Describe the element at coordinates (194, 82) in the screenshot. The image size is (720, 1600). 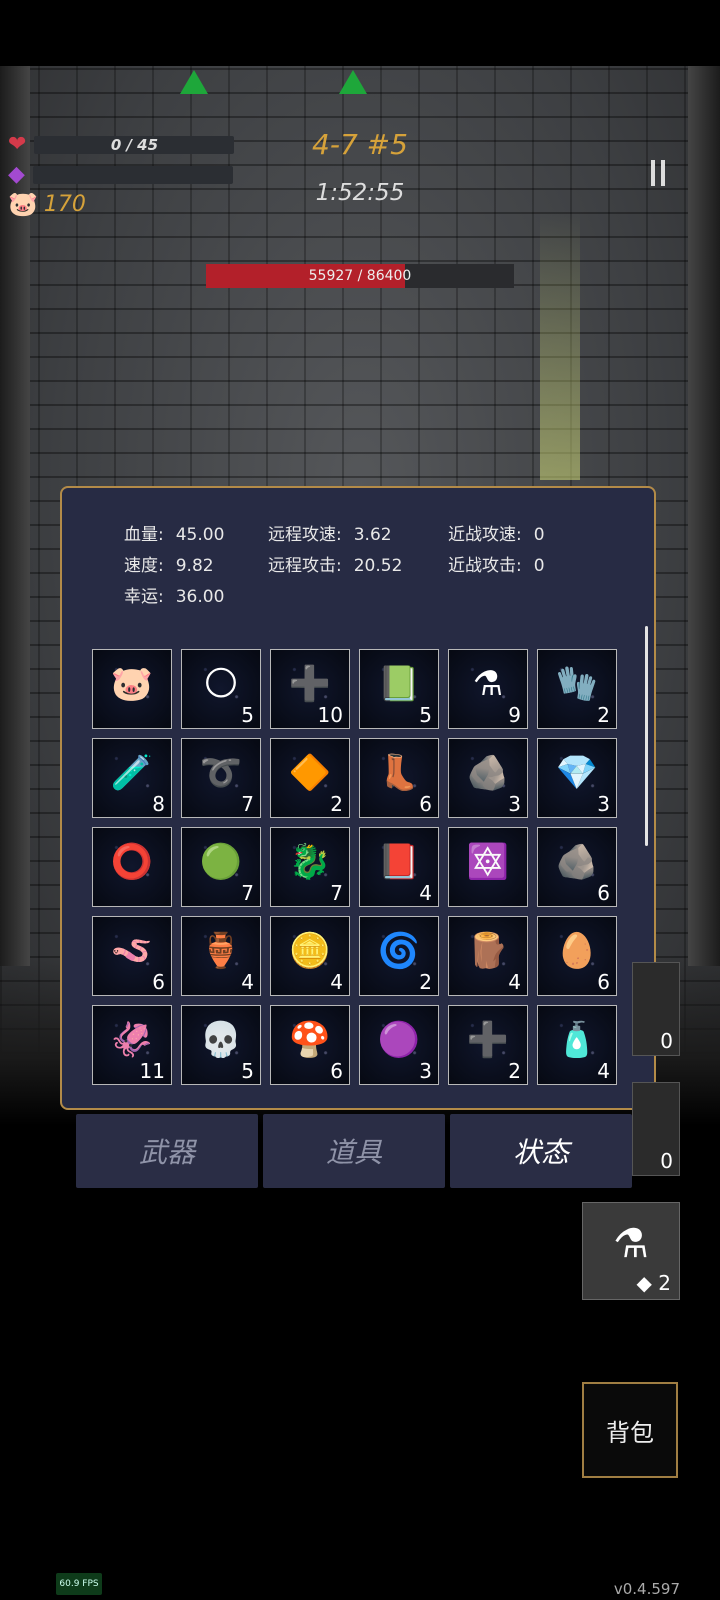
I see `enemy-marker-left` at that location.